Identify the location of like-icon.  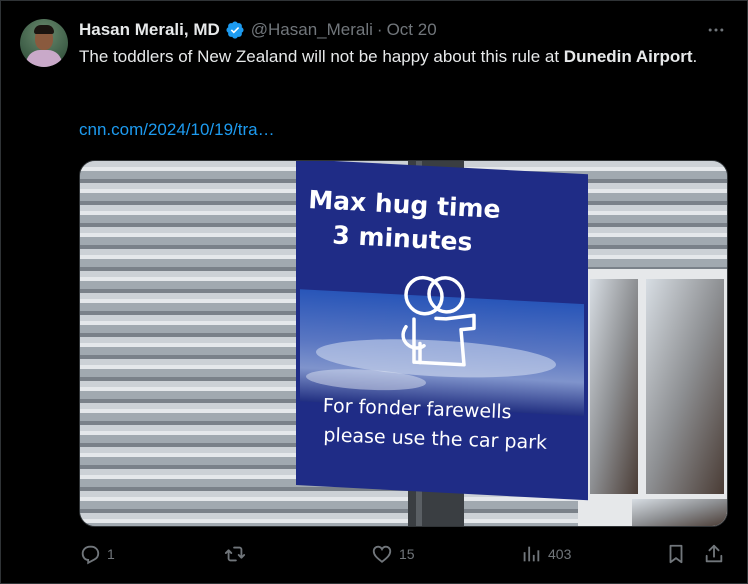
(382, 554).